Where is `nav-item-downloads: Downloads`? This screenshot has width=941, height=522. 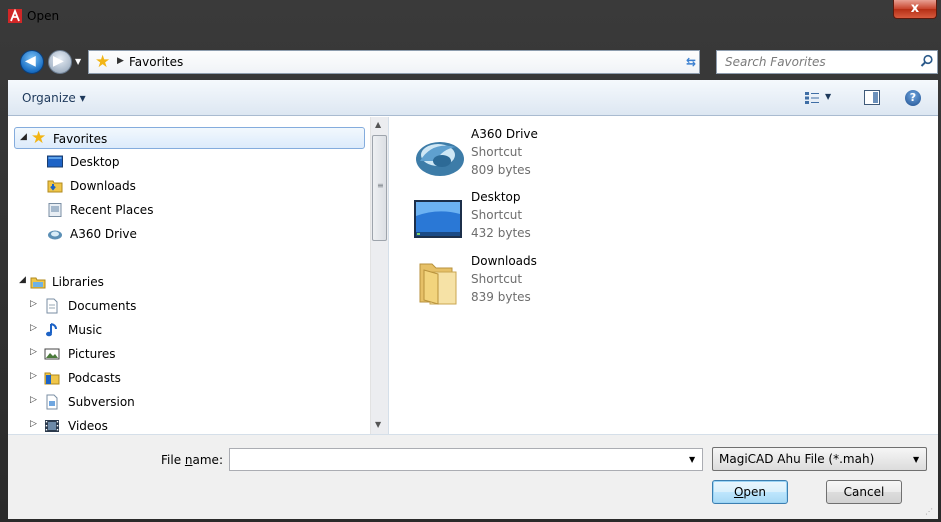
nav-item-downloads: Downloads is located at coordinates (189, 186).